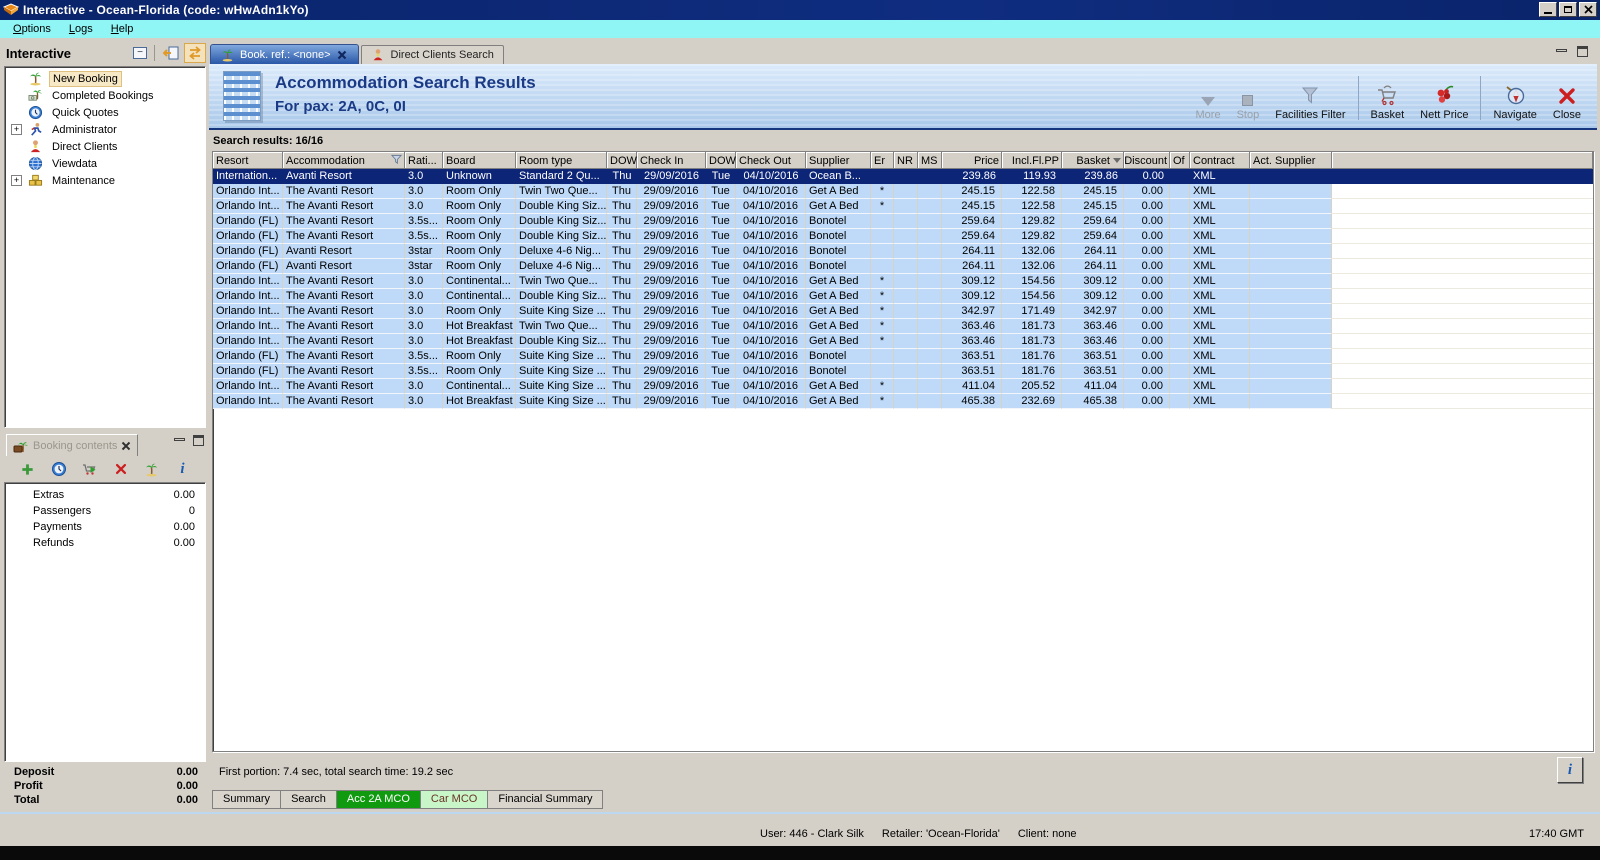 Image resolution: width=1600 pixels, height=860 pixels. I want to click on close-window-button, so click(1588, 9).